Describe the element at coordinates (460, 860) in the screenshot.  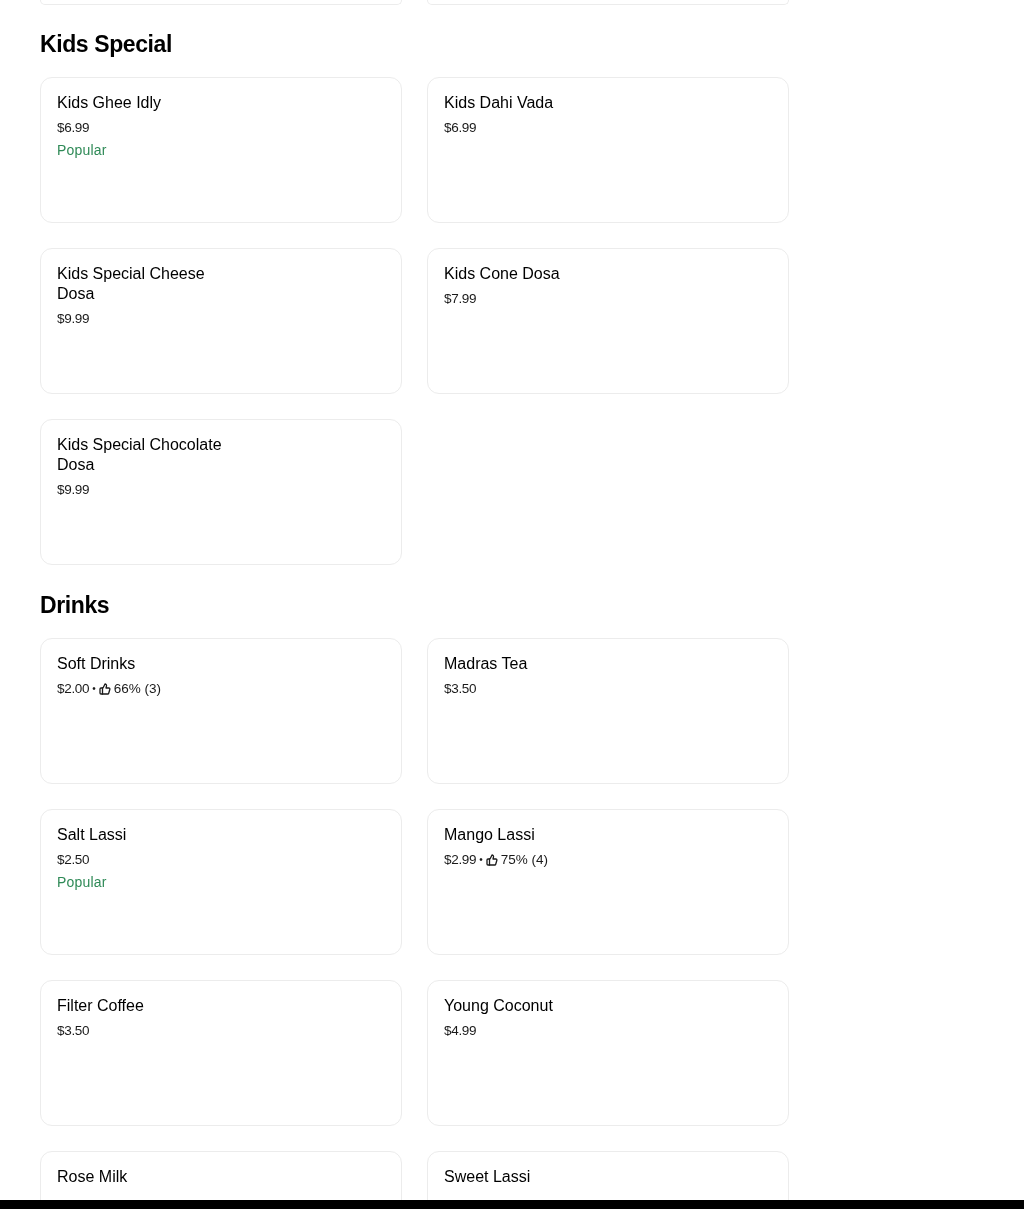
I see `item-price: $2.99` at that location.